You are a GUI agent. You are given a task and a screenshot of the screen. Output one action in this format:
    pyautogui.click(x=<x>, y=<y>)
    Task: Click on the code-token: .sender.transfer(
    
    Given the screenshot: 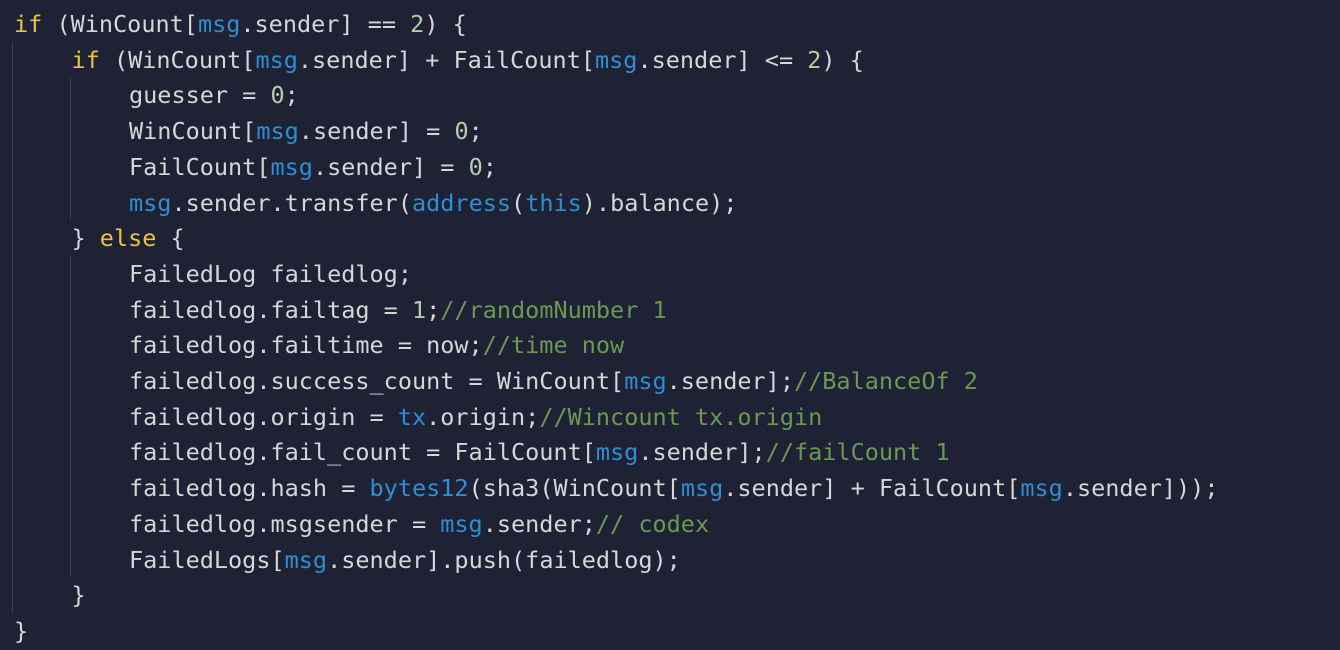 What is the action you would take?
    pyautogui.click(x=291, y=202)
    